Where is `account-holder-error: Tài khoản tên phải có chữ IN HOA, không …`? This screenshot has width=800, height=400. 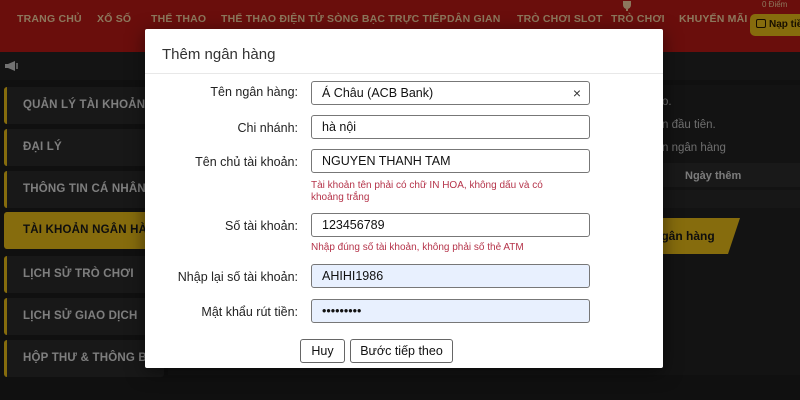 account-holder-error: Tài khoản tên phải có chữ IN HOA, không … is located at coordinates (427, 192).